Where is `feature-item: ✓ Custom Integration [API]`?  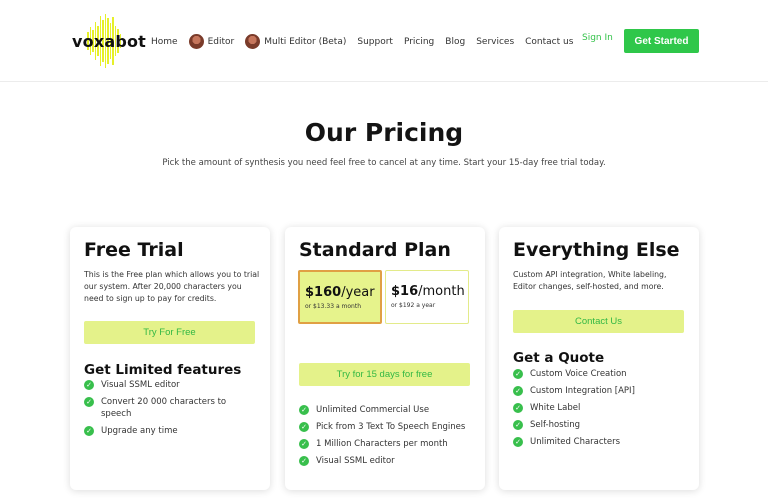 feature-item: ✓ Custom Integration [API] is located at coordinates (574, 391).